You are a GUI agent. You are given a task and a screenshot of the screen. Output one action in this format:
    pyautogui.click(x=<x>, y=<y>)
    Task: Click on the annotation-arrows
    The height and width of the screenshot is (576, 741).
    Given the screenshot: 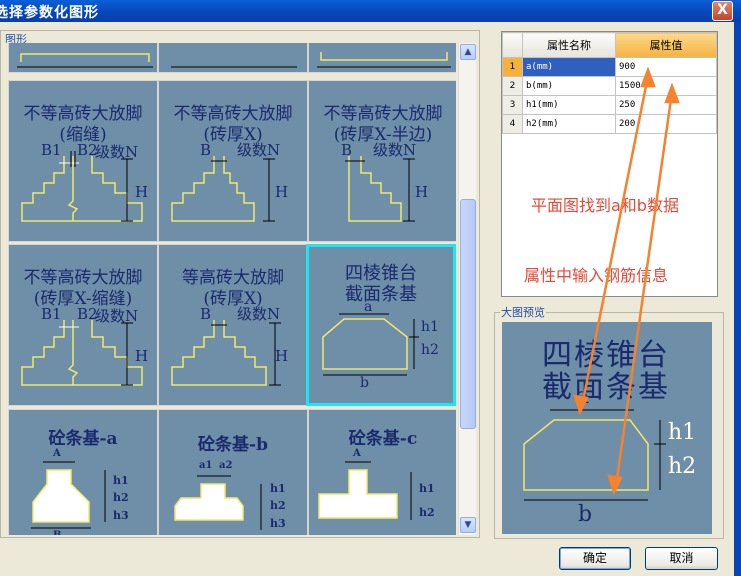 What is the action you would take?
    pyautogui.click(x=626, y=281)
    